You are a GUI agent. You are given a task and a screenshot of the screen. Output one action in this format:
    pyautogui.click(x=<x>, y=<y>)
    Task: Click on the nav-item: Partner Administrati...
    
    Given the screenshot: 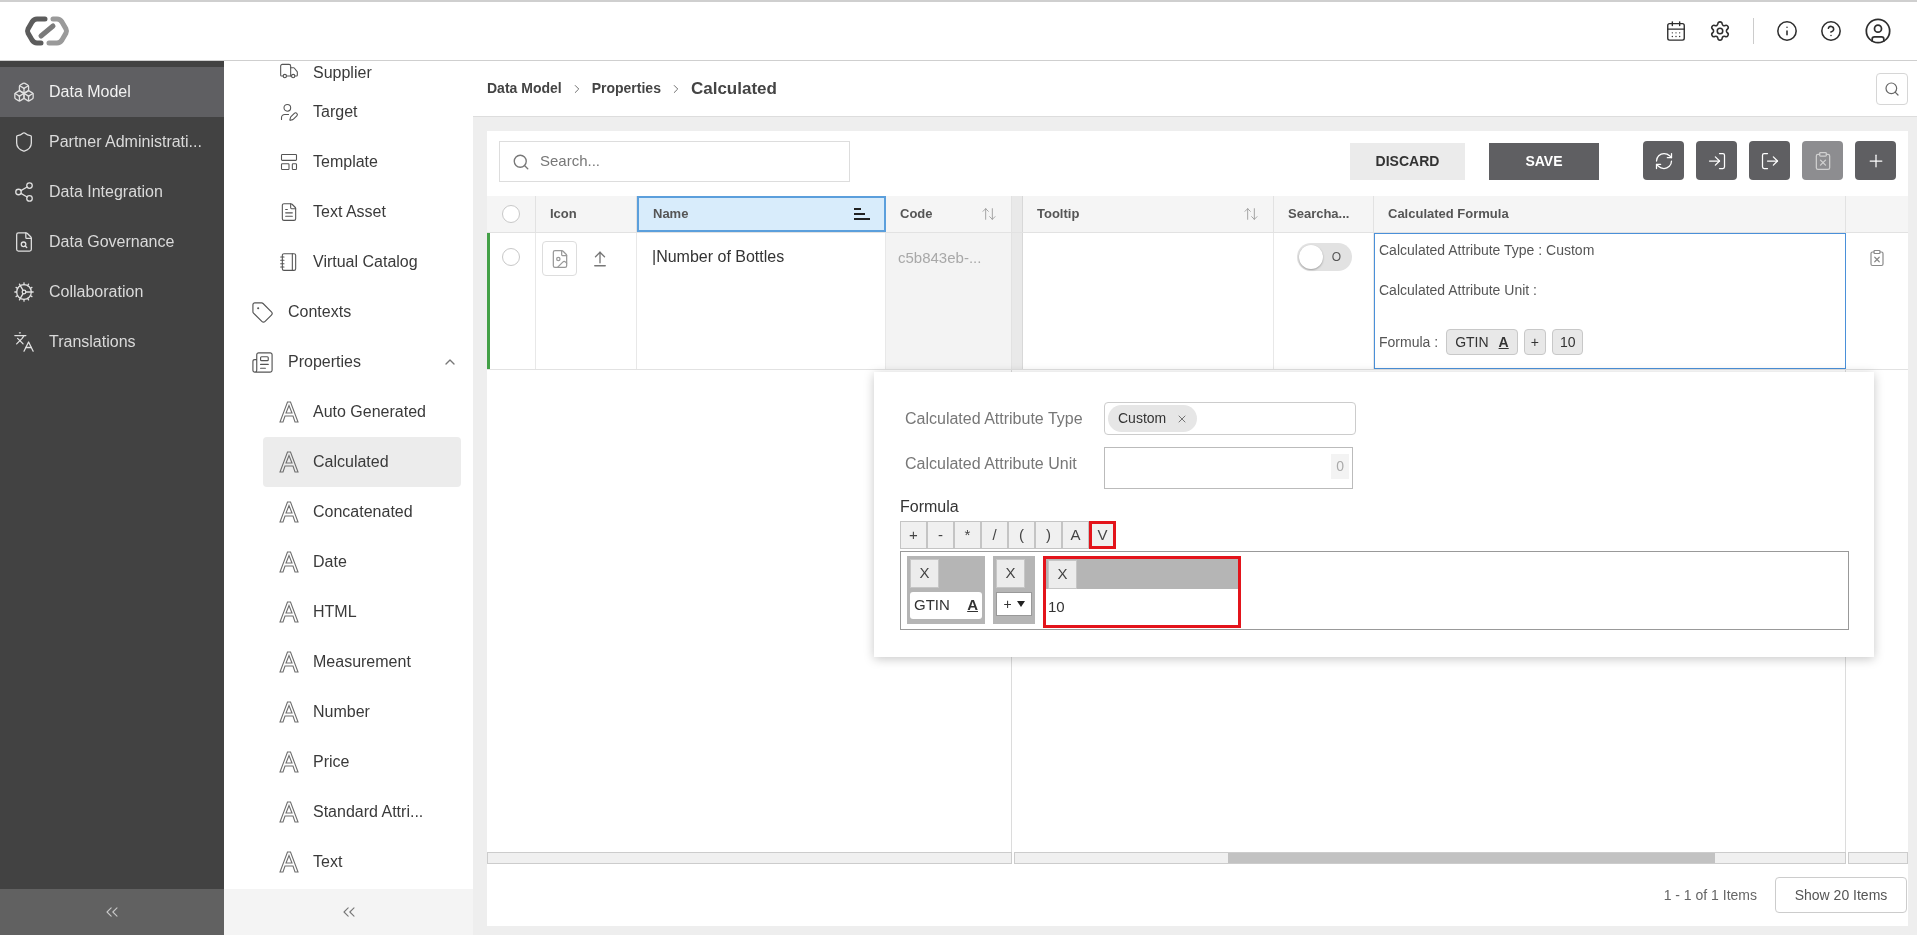 What is the action you would take?
    pyautogui.click(x=112, y=142)
    